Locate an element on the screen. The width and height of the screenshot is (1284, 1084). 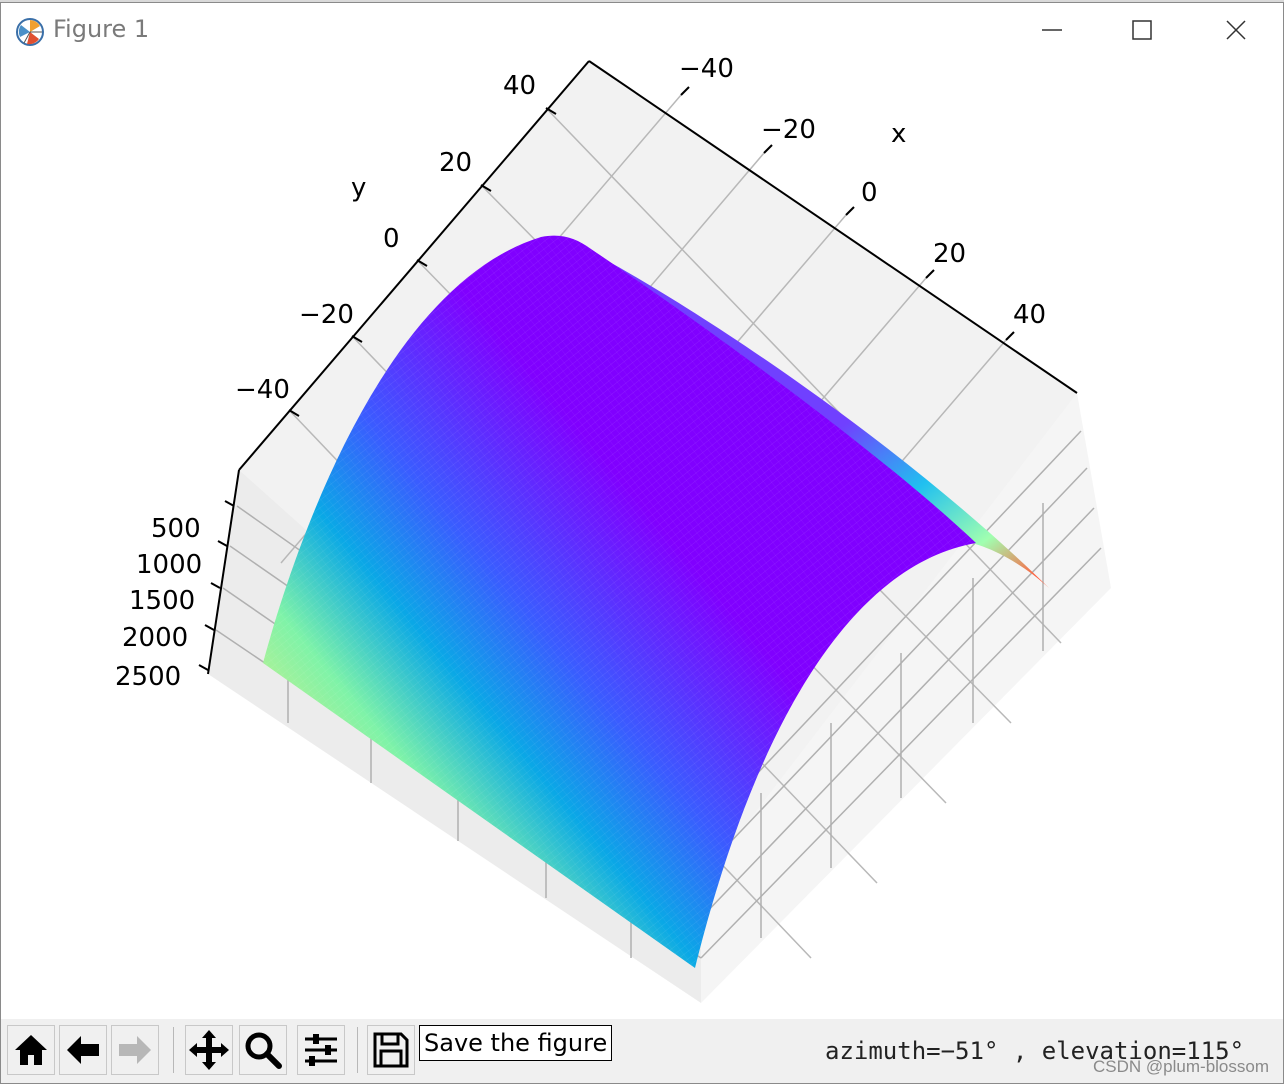
close-button is located at coordinates (1236, 30).